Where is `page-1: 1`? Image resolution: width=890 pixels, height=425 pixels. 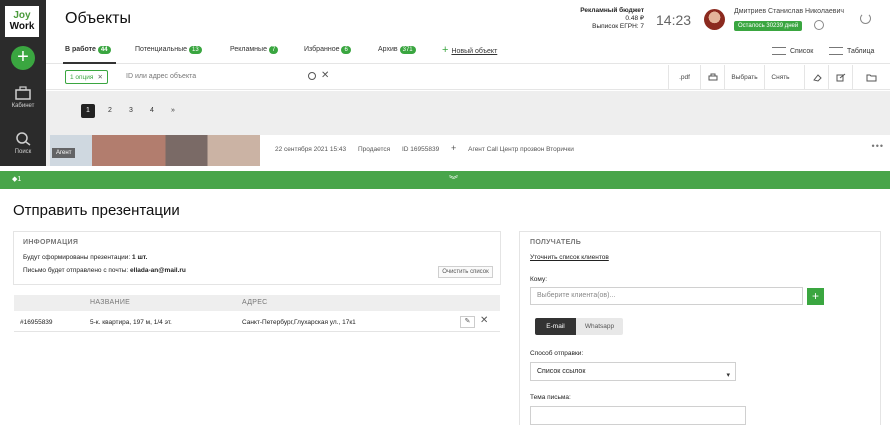 page-1: 1 is located at coordinates (88, 111).